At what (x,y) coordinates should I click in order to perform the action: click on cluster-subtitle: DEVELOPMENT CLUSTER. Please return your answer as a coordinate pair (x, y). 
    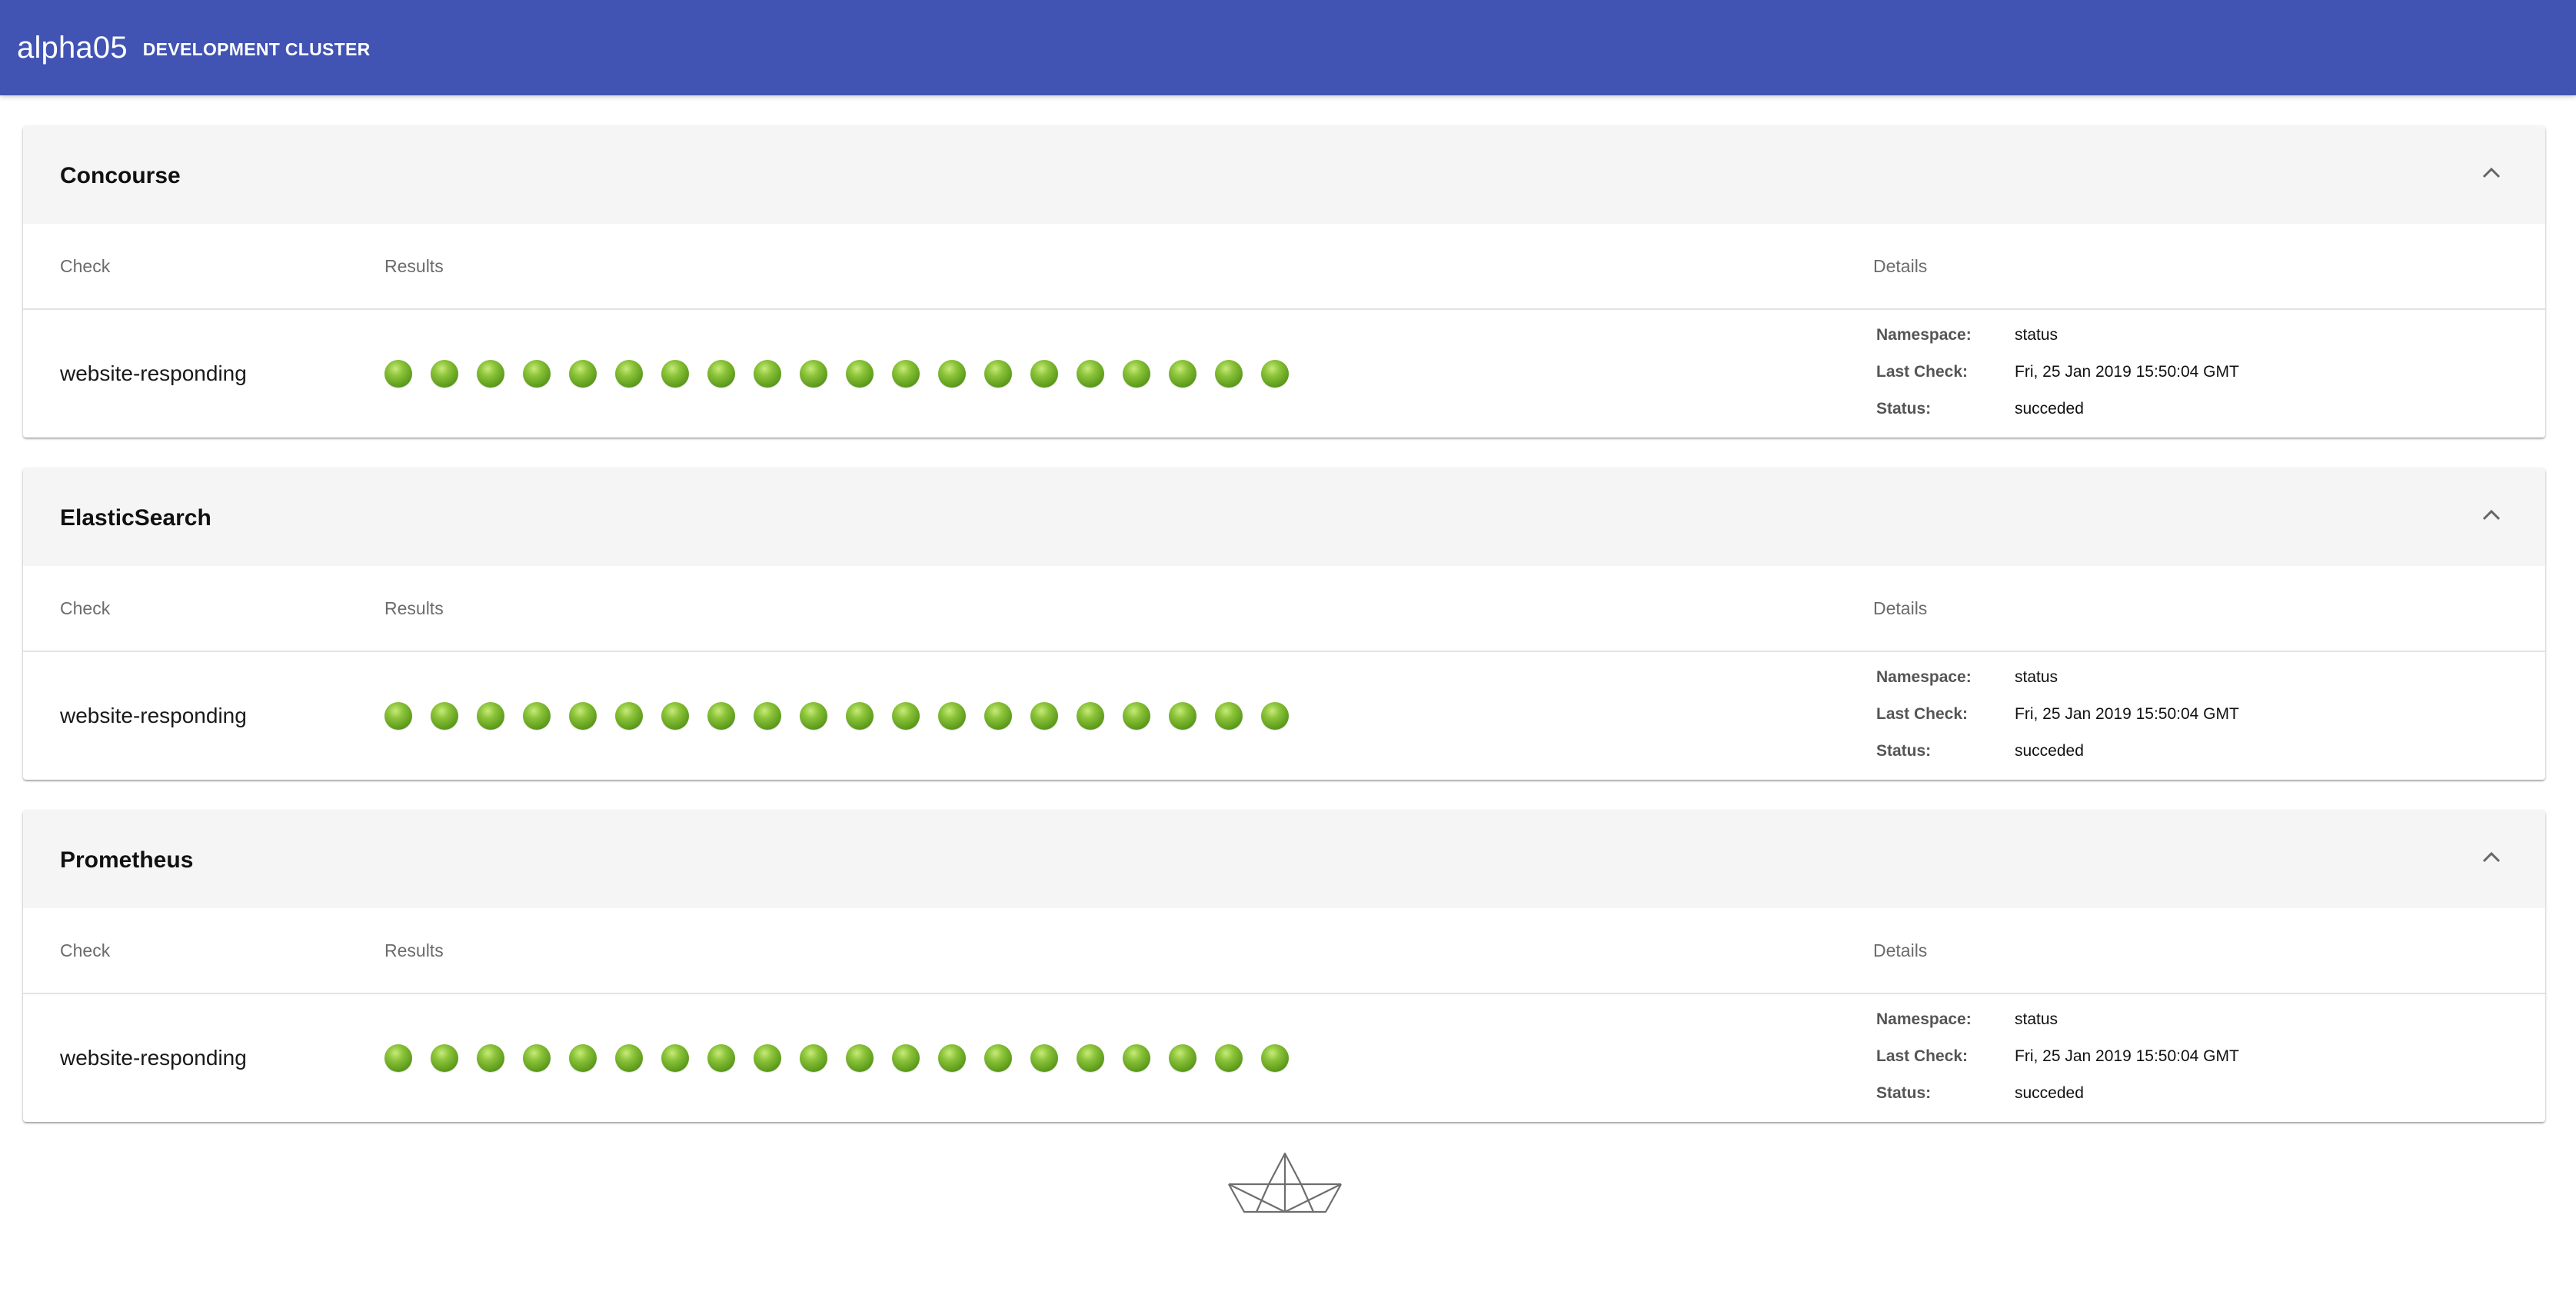
    Looking at the image, I should click on (256, 48).